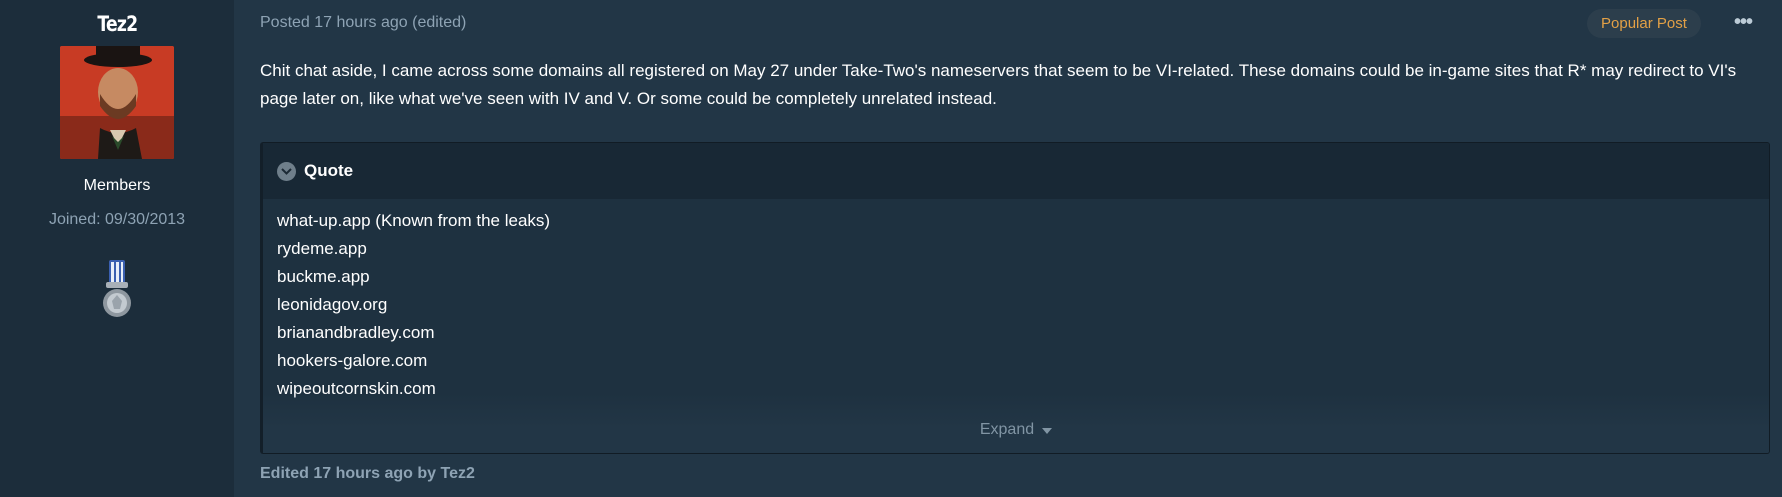 The width and height of the screenshot is (1782, 497). Describe the element at coordinates (117, 248) in the screenshot. I see `author-panel: Tez2 Members Joined: 09/30/2013` at that location.